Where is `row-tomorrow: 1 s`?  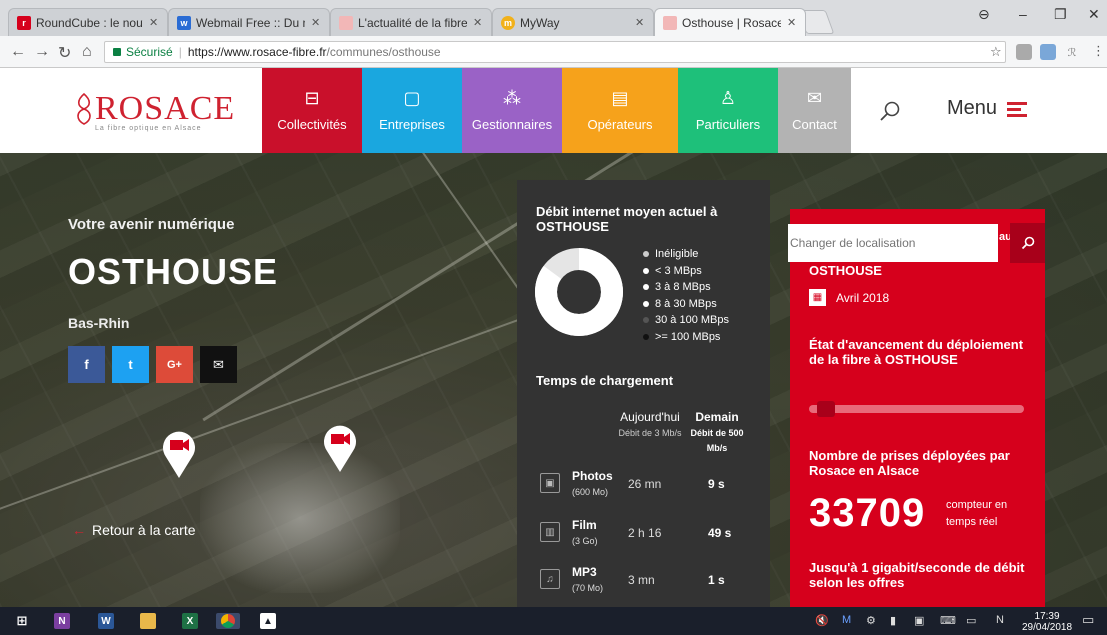
row-tomorrow: 1 s is located at coordinates (716, 580).